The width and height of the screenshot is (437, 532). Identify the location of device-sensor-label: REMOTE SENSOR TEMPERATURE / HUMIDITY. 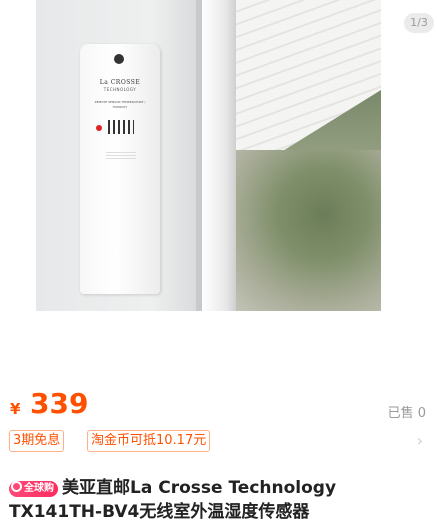
(120, 104).